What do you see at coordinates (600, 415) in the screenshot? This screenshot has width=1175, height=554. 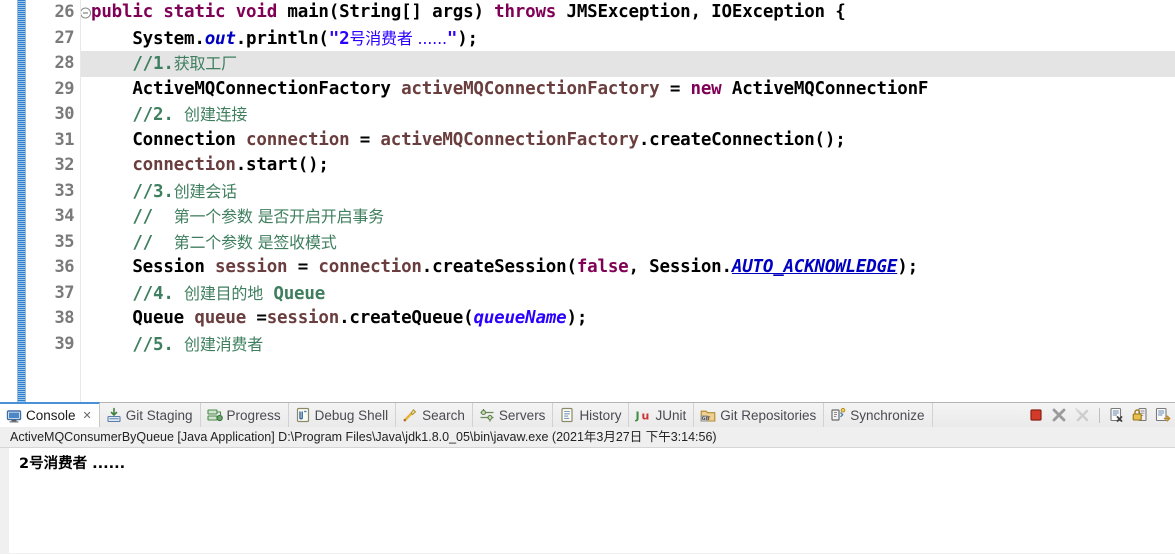 I see `tab-label: History` at bounding box center [600, 415].